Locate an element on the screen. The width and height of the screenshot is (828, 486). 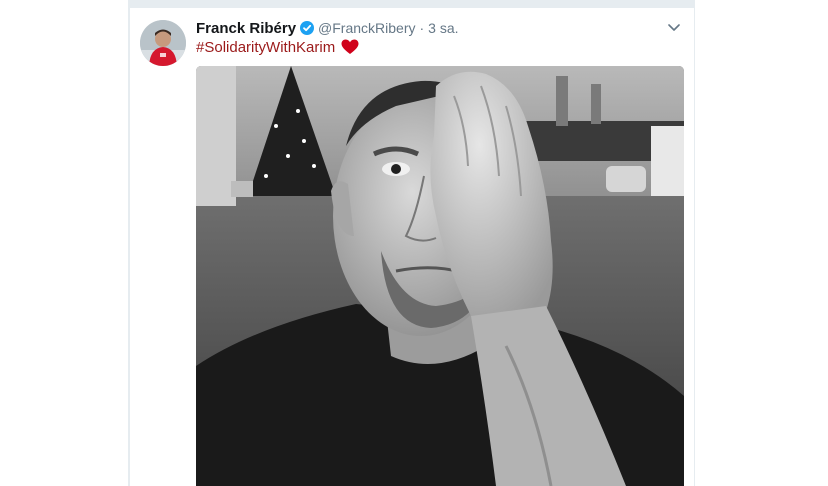
hashtag-link: #SolidarityWithKarim is located at coordinates (265, 47).